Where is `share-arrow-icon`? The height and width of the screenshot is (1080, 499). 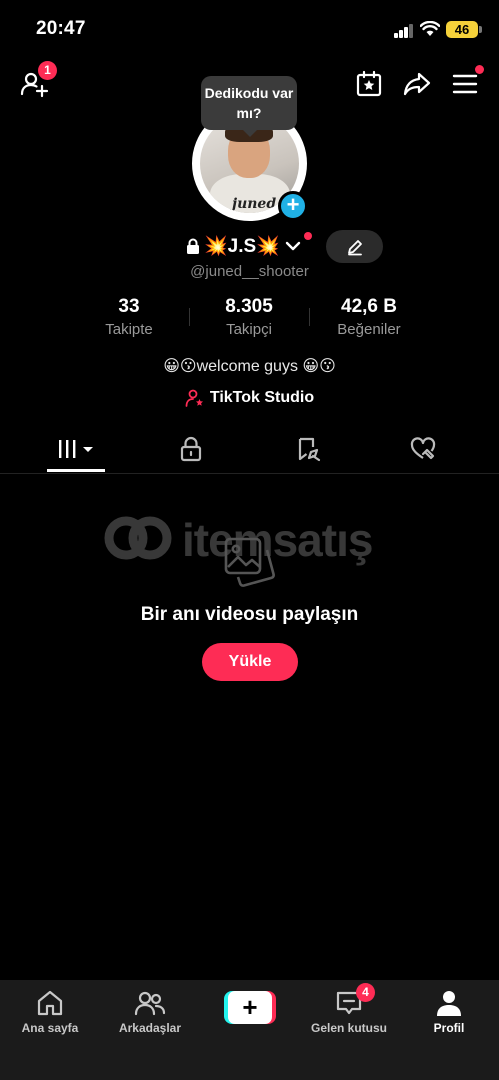
share-arrow-icon is located at coordinates (417, 84).